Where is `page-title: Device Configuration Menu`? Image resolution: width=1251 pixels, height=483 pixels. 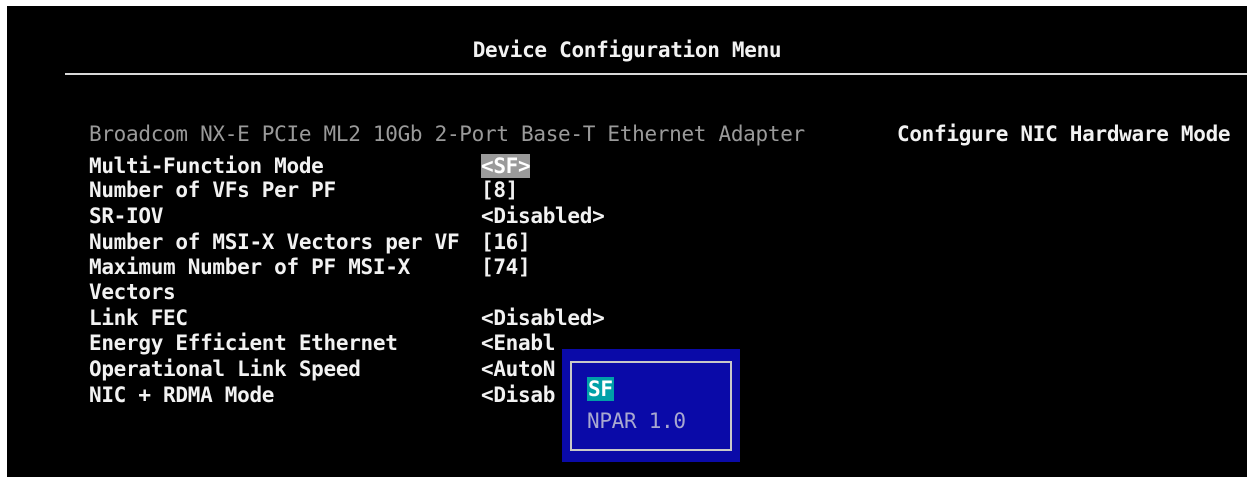
page-title: Device Configuration Menu is located at coordinates (627, 50).